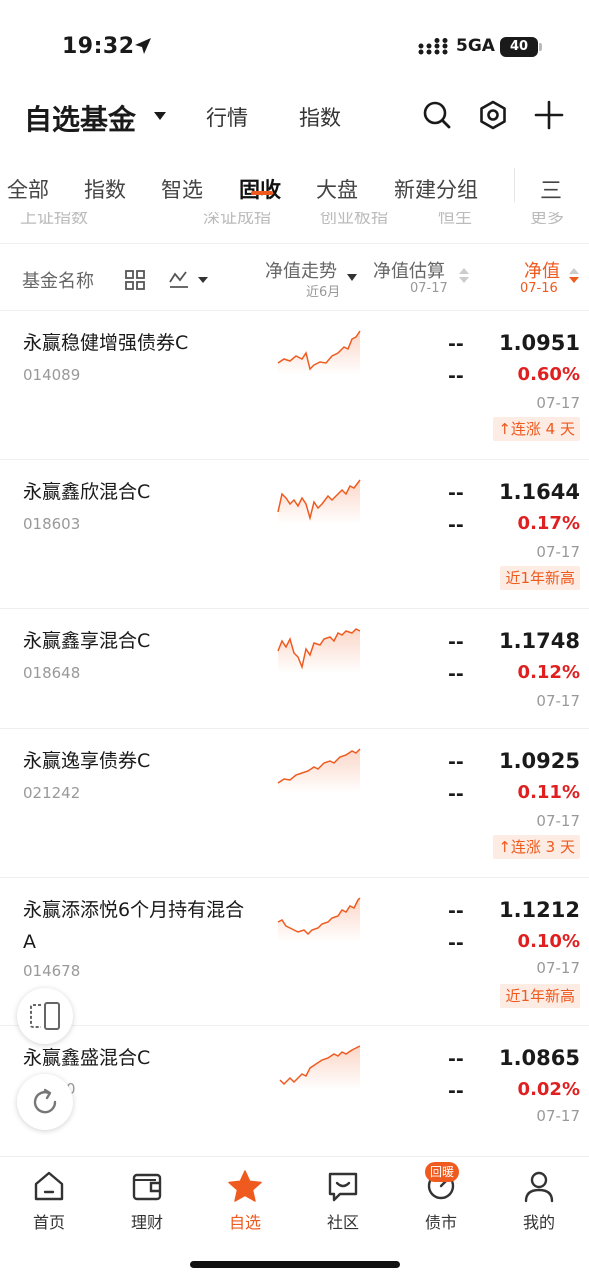 Image resolution: width=589 pixels, height=1280 pixels. Describe the element at coordinates (551, 189) in the screenshot. I see `tab-more-menu-icon: 三` at that location.